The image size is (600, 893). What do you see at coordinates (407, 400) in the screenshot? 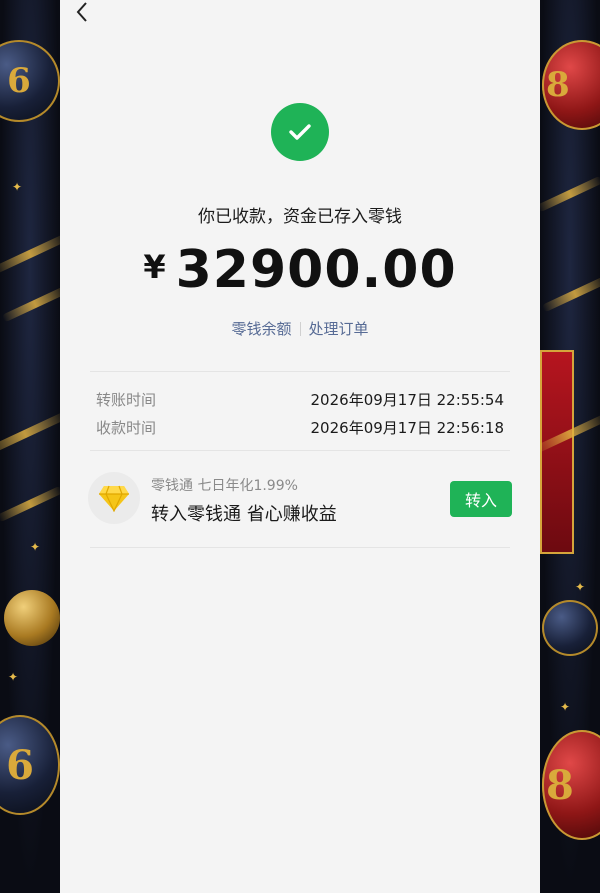
I see `transfer-time-value: 2026年09月17日 22:55:54` at bounding box center [407, 400].